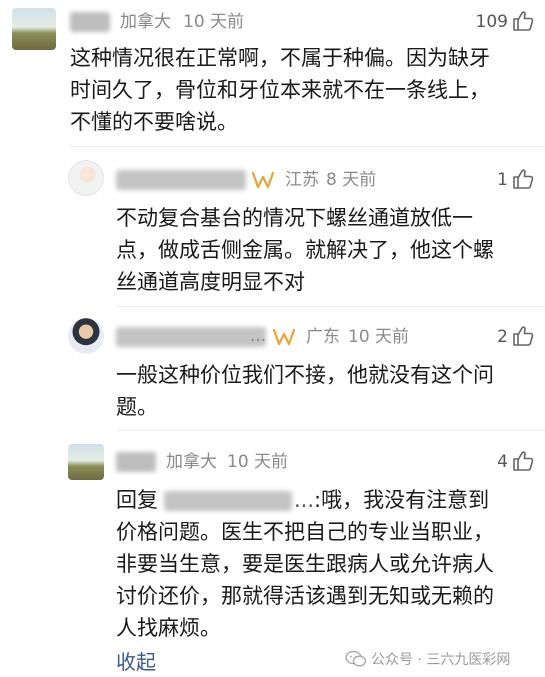  I want to click on wechat-icon, so click(356, 658).